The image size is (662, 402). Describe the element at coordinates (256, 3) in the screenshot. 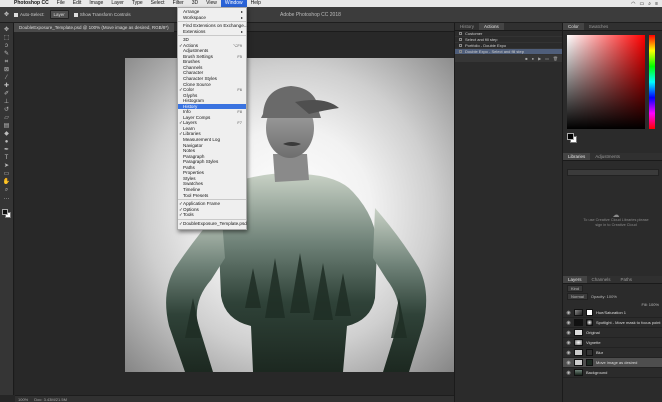

I see `menu-help: Help` at that location.